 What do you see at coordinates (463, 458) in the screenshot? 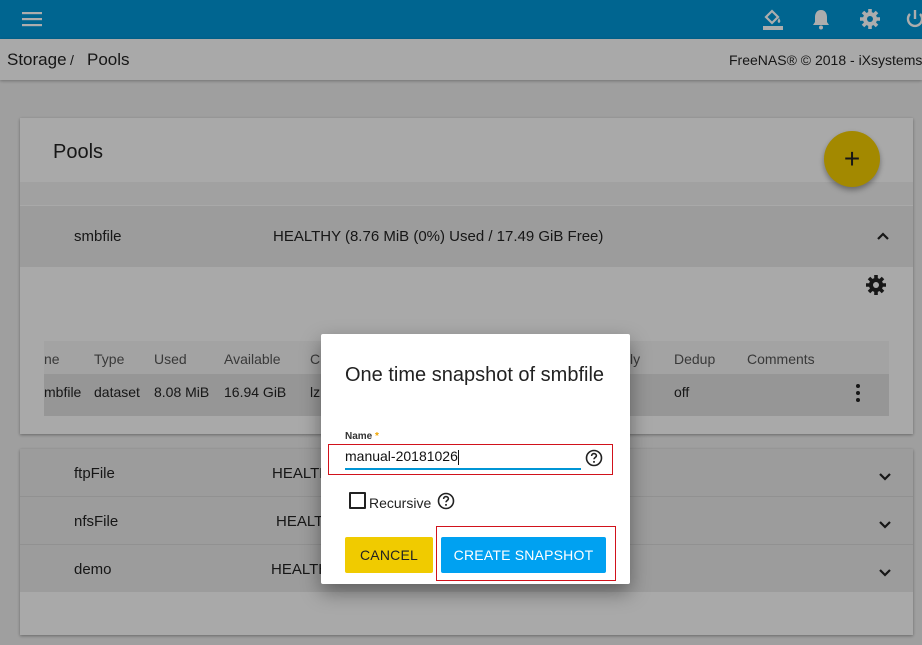
I see `snapshot-name-input: manual-20181026` at bounding box center [463, 458].